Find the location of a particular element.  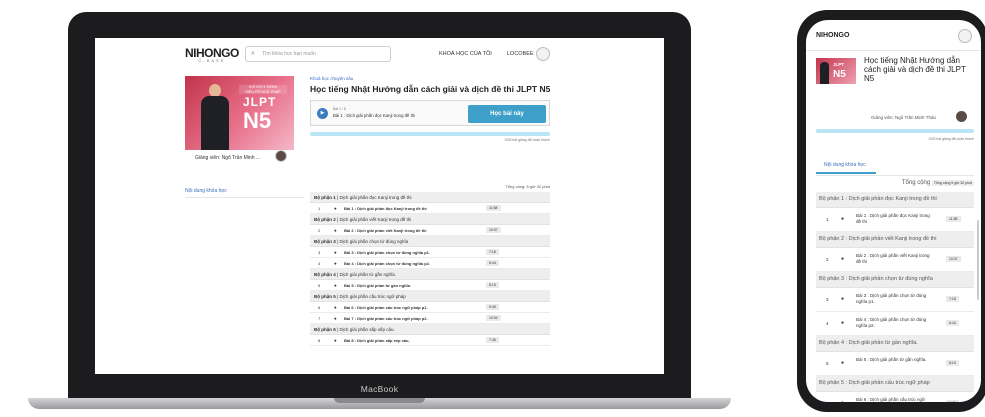

lesson-name: Bài 5 : Dịch giải phần từ gần nghĩa. is located at coordinates (377, 285).